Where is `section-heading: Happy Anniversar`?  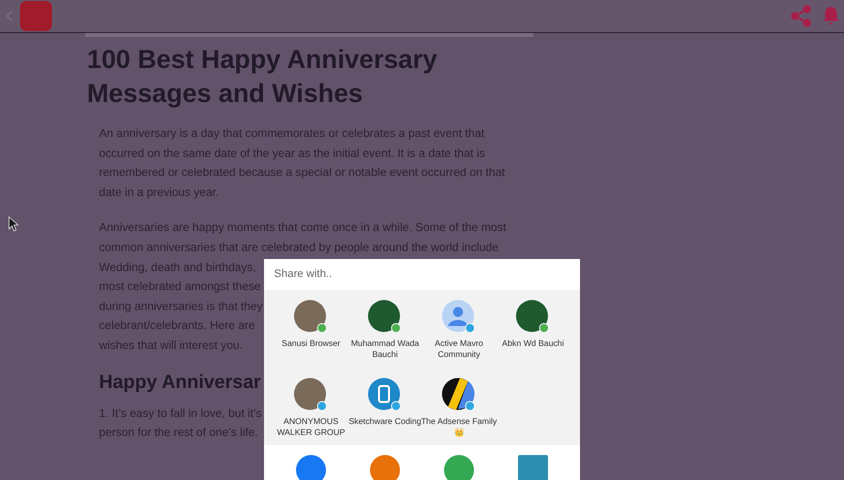
section-heading: Happy Anniversar is located at coordinates (180, 383).